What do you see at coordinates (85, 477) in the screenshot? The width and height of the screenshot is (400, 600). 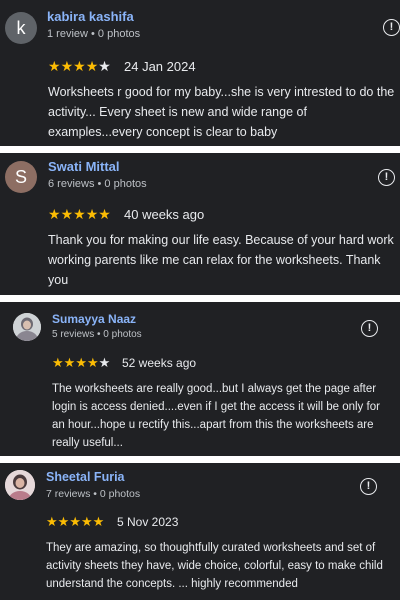 I see `reviewer-name: Sheetal Furia` at bounding box center [85, 477].